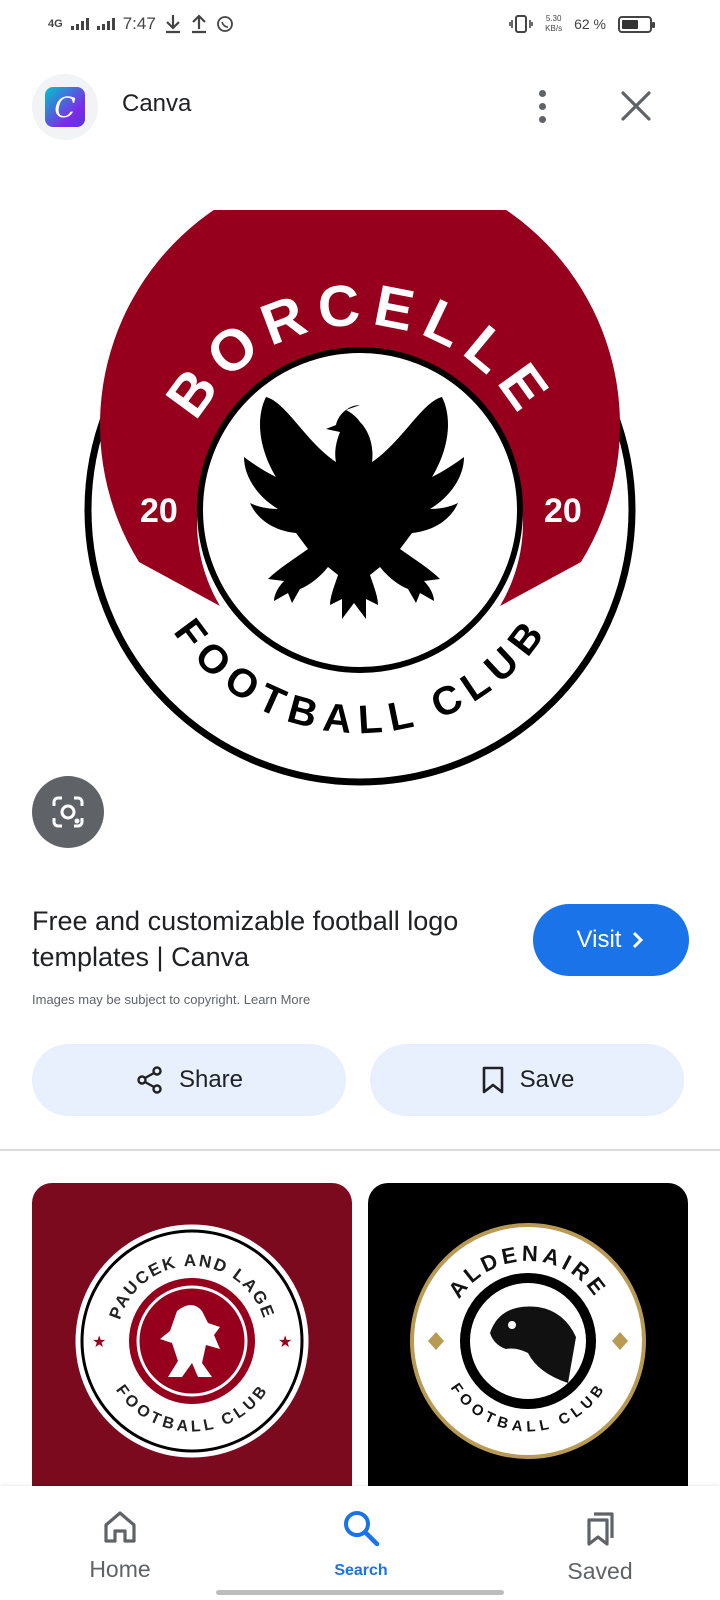 This screenshot has width=720, height=1600. Describe the element at coordinates (211, 1079) in the screenshot. I see `share-label: Share` at that location.